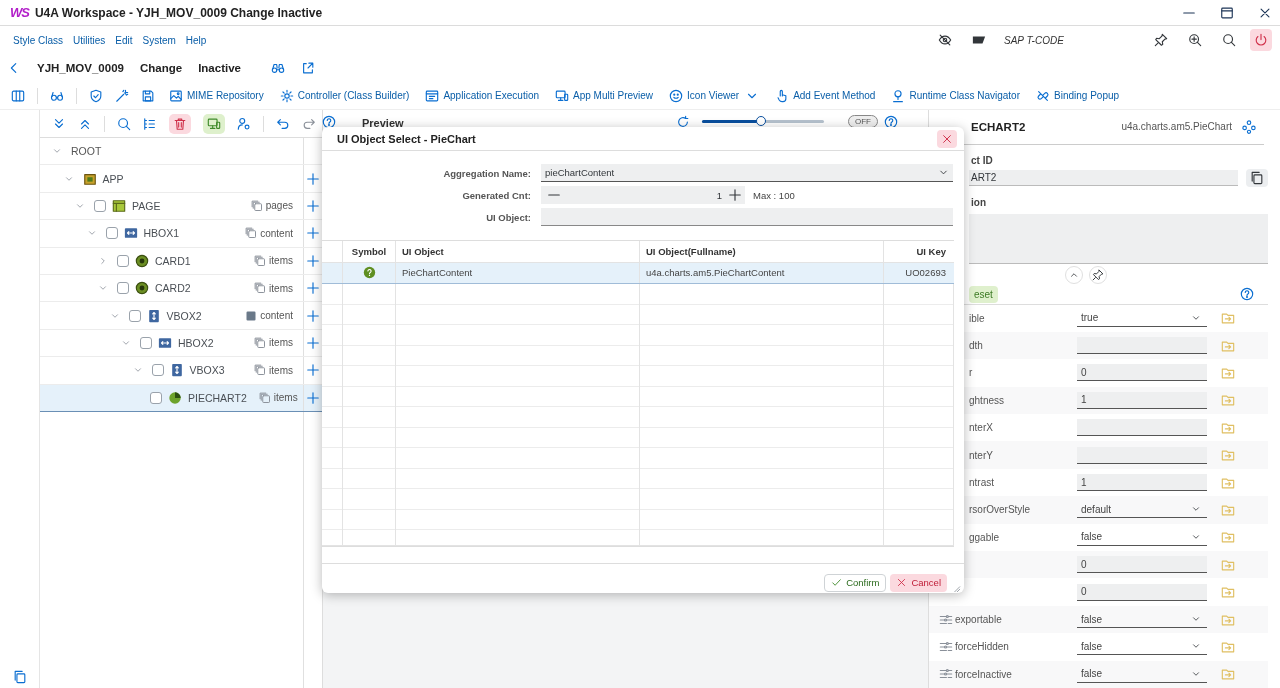 This screenshot has height=688, width=1280. What do you see at coordinates (344, 95) in the screenshot?
I see `toolbar-button: Controller (Class Builder)` at bounding box center [344, 95].